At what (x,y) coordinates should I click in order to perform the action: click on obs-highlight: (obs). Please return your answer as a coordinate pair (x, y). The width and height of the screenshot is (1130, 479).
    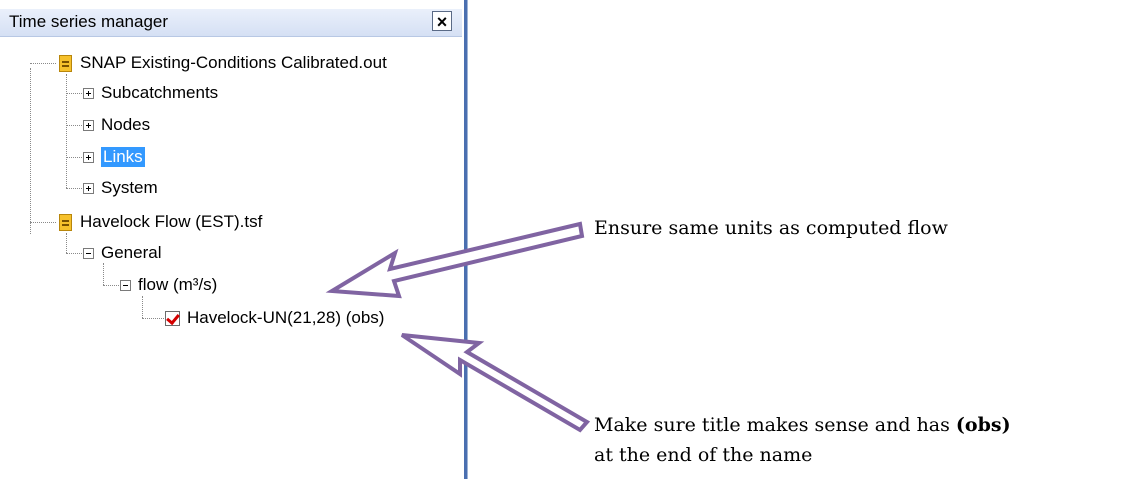
    Looking at the image, I should click on (983, 425).